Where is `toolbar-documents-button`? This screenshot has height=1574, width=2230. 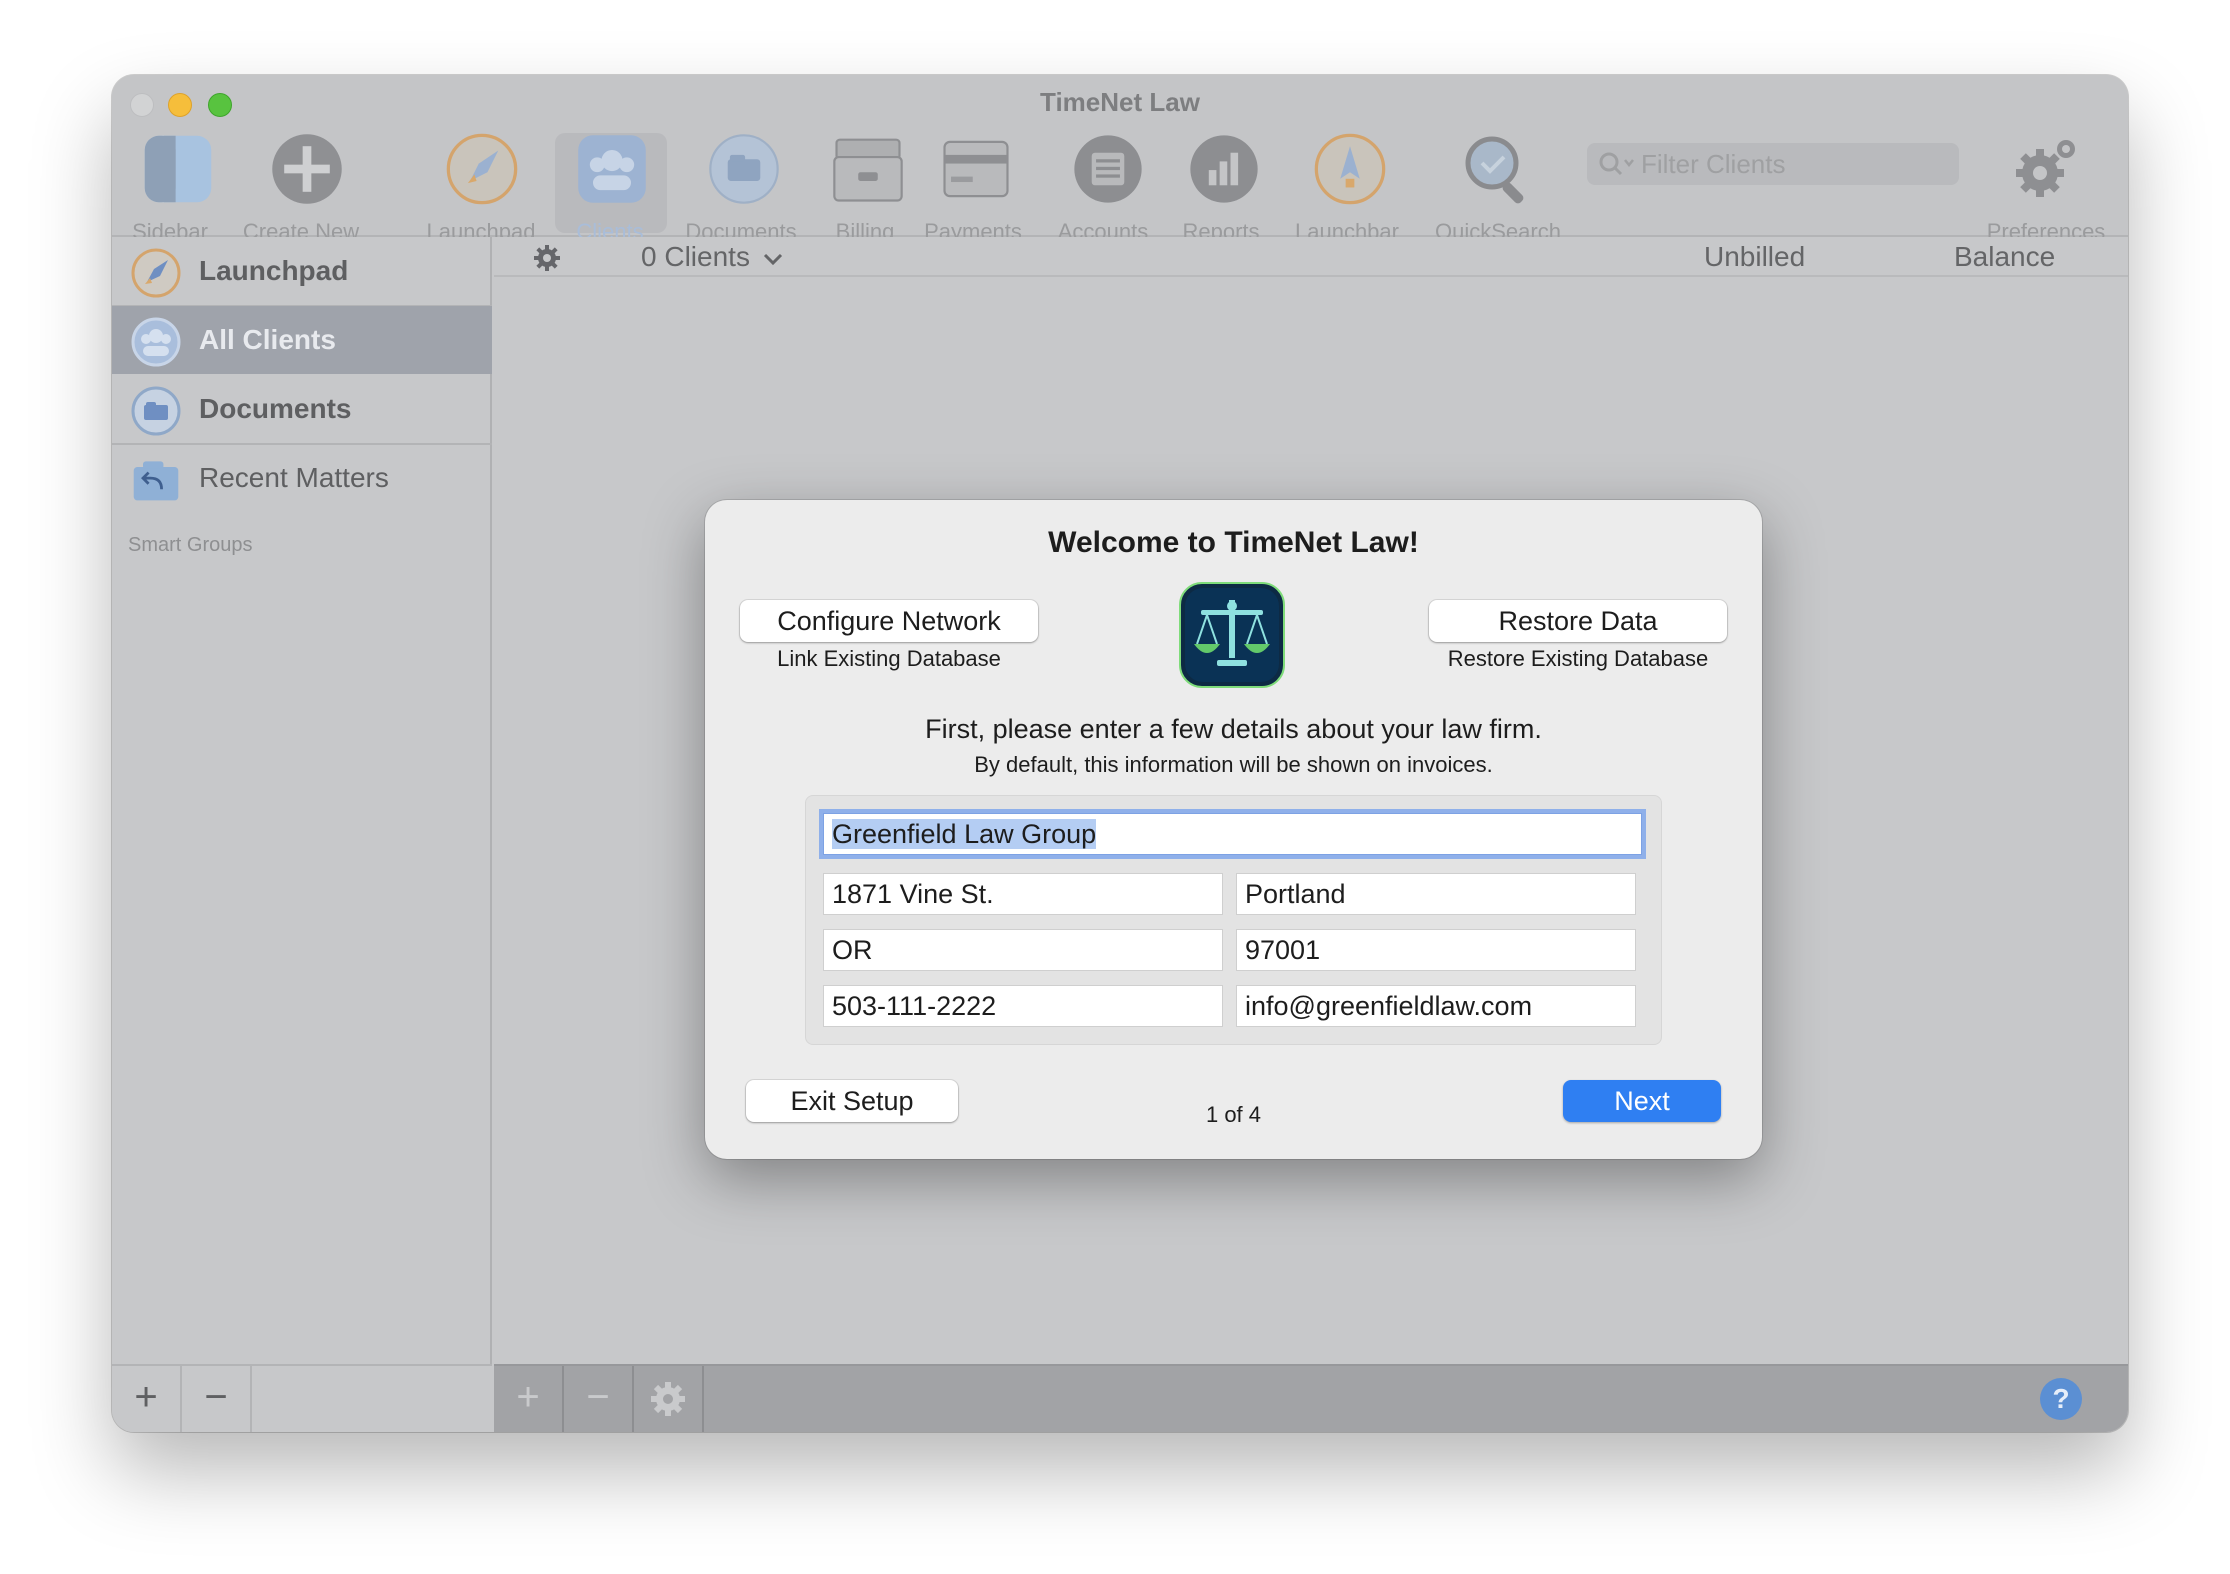 toolbar-documents-button is located at coordinates (742, 171).